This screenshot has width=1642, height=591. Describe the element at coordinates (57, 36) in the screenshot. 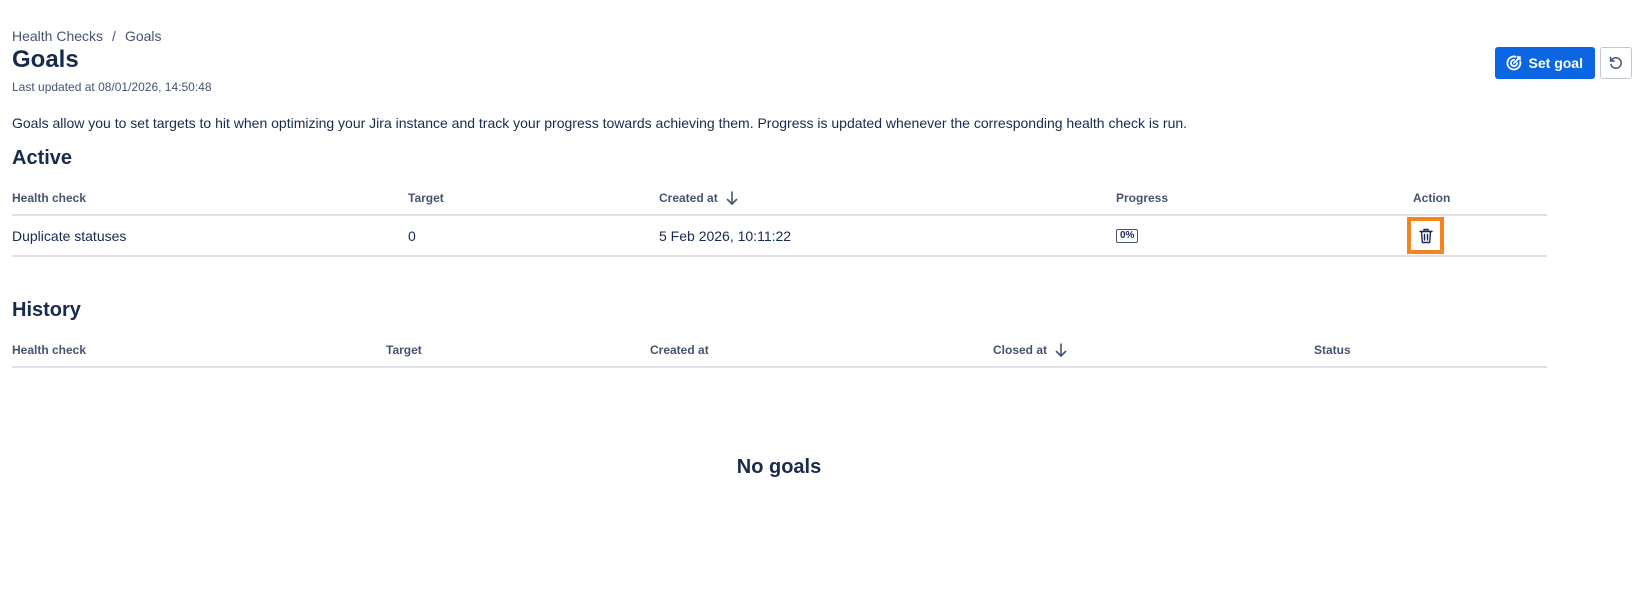

I see `breadcrumb-health-checks: Health Checks` at that location.